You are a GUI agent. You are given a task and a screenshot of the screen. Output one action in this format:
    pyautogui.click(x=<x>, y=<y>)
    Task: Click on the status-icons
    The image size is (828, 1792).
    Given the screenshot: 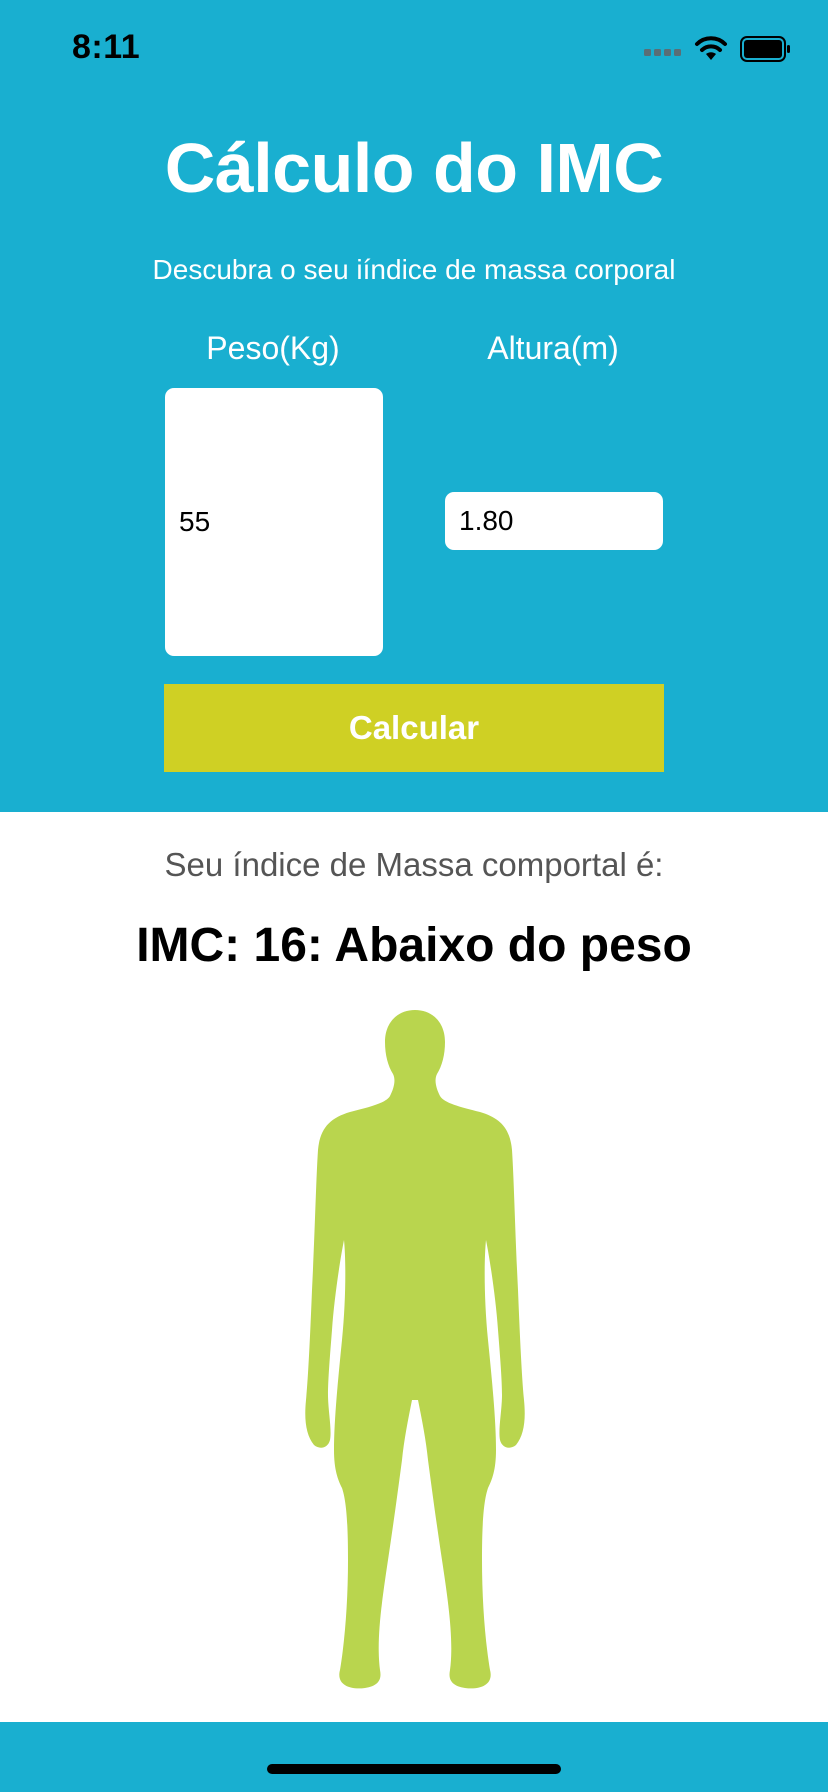 What is the action you would take?
    pyautogui.click(x=718, y=49)
    